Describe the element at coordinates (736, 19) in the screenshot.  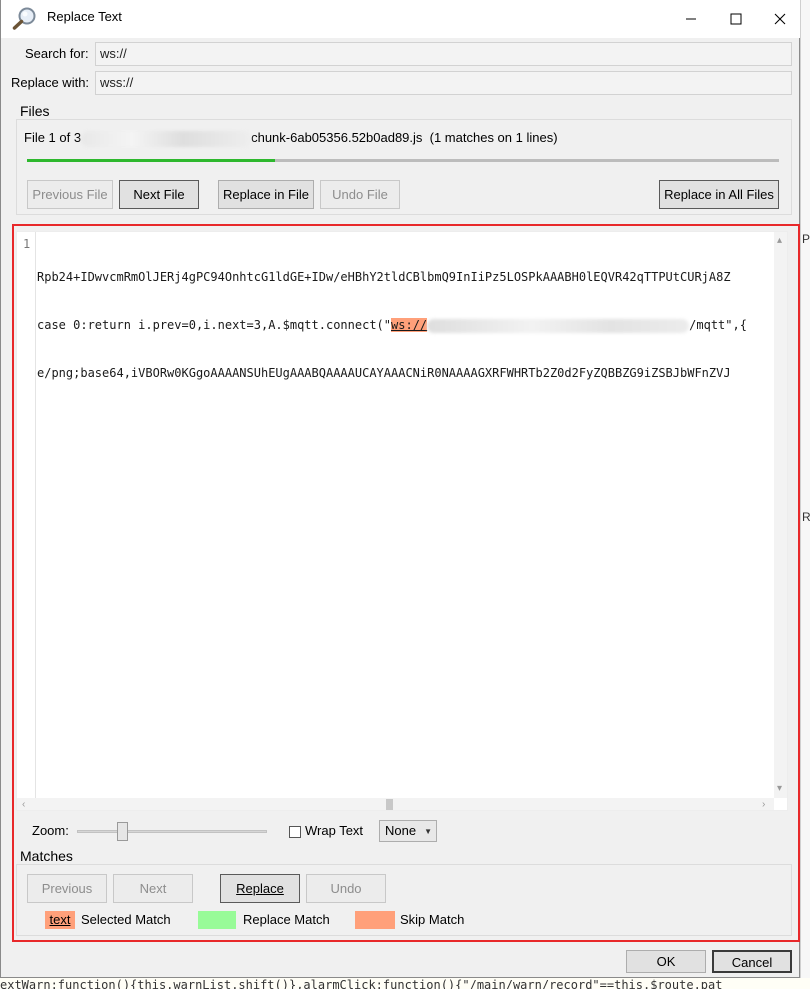
I see `maximize-icon` at that location.